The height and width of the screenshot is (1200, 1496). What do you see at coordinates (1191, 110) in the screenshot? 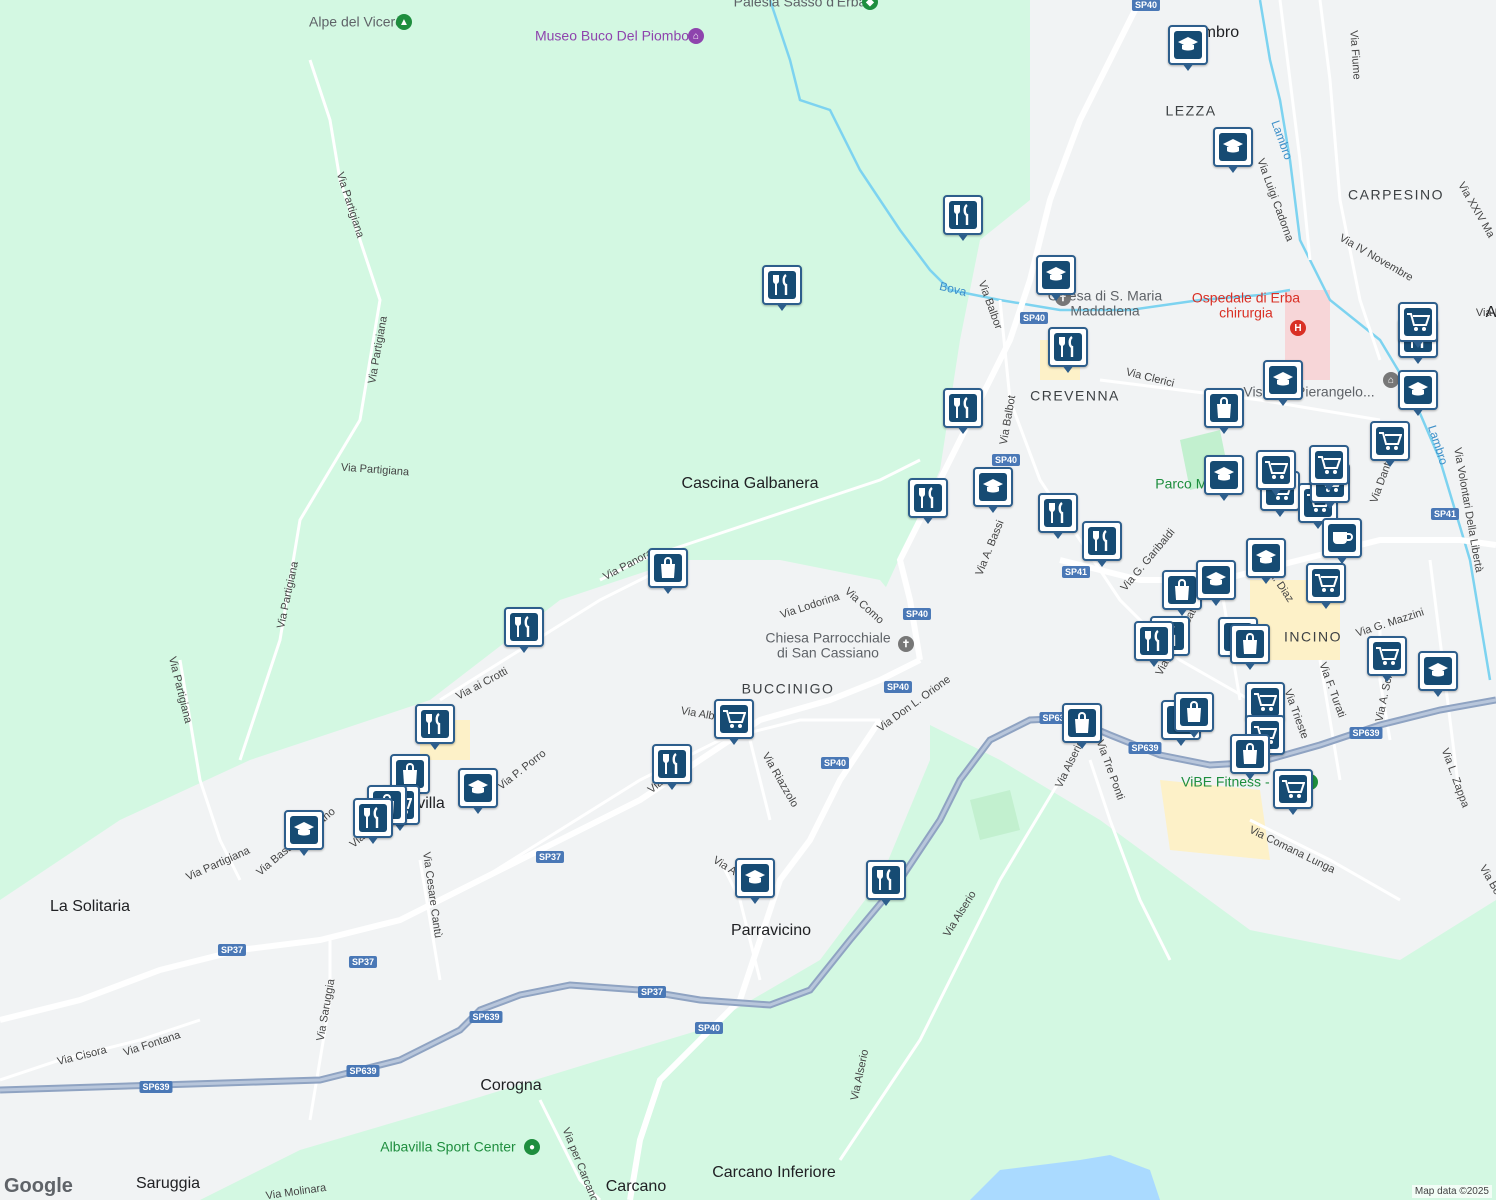
I see `place-label: LEZZA` at bounding box center [1191, 110].